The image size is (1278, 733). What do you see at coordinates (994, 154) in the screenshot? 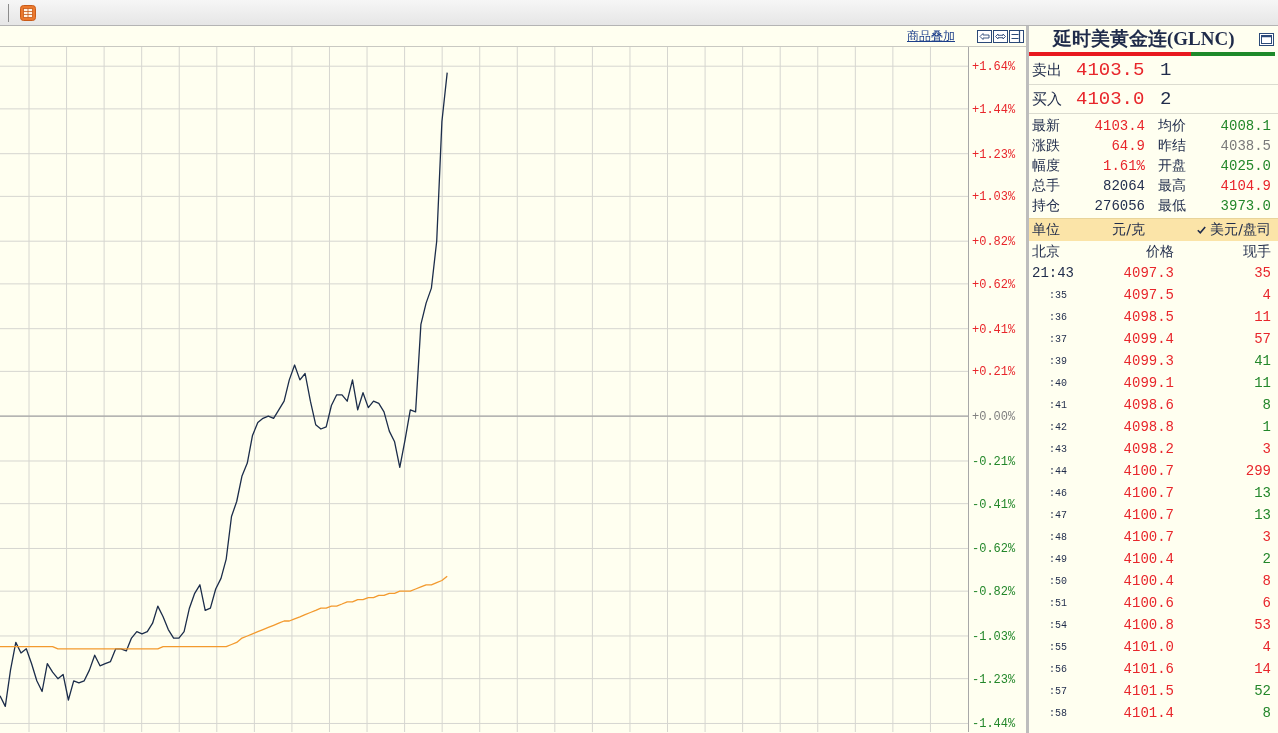
I see `axis-label: +1.23%` at bounding box center [994, 154].